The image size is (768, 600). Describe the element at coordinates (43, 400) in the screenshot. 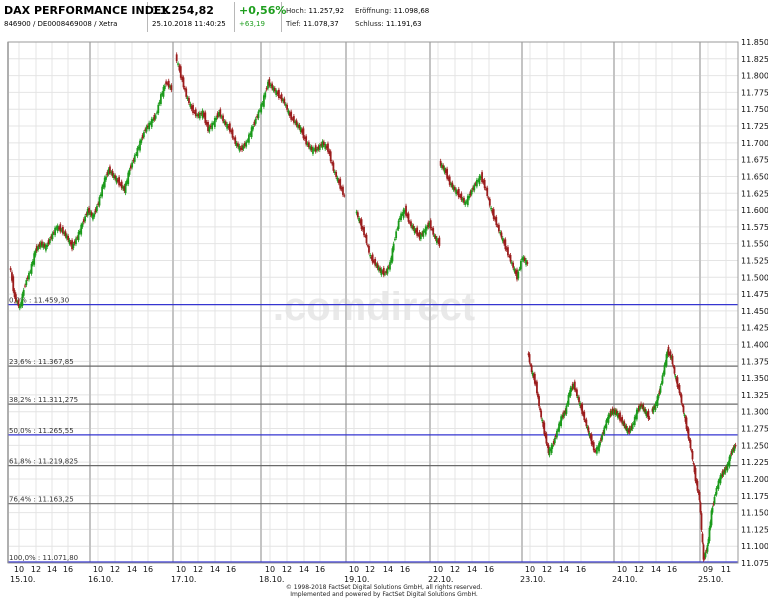

I see `fib-level-label: 38,2% : 11.311,275` at that location.